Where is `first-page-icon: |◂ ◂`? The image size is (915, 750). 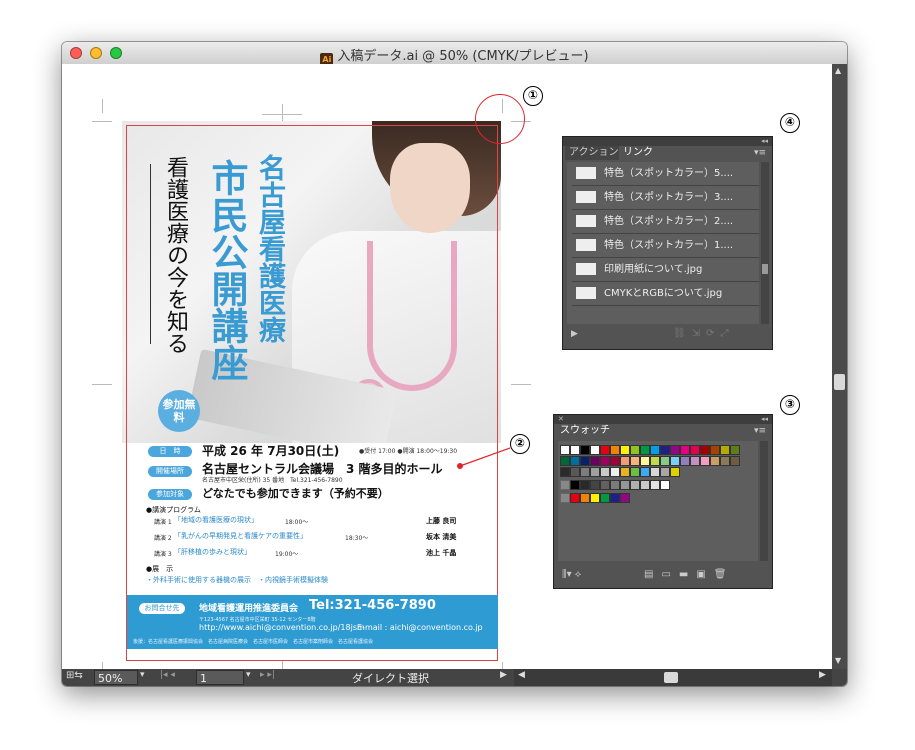 first-page-icon: |◂ ◂ is located at coordinates (167, 675).